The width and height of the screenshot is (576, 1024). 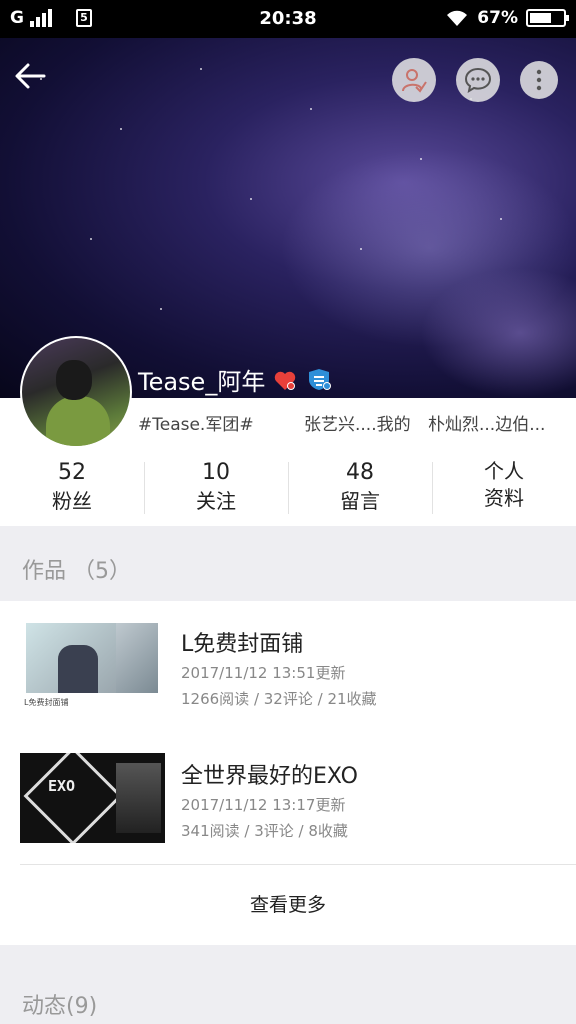 What do you see at coordinates (62, 786) in the screenshot?
I see `thumb-caption: EXO` at bounding box center [62, 786].